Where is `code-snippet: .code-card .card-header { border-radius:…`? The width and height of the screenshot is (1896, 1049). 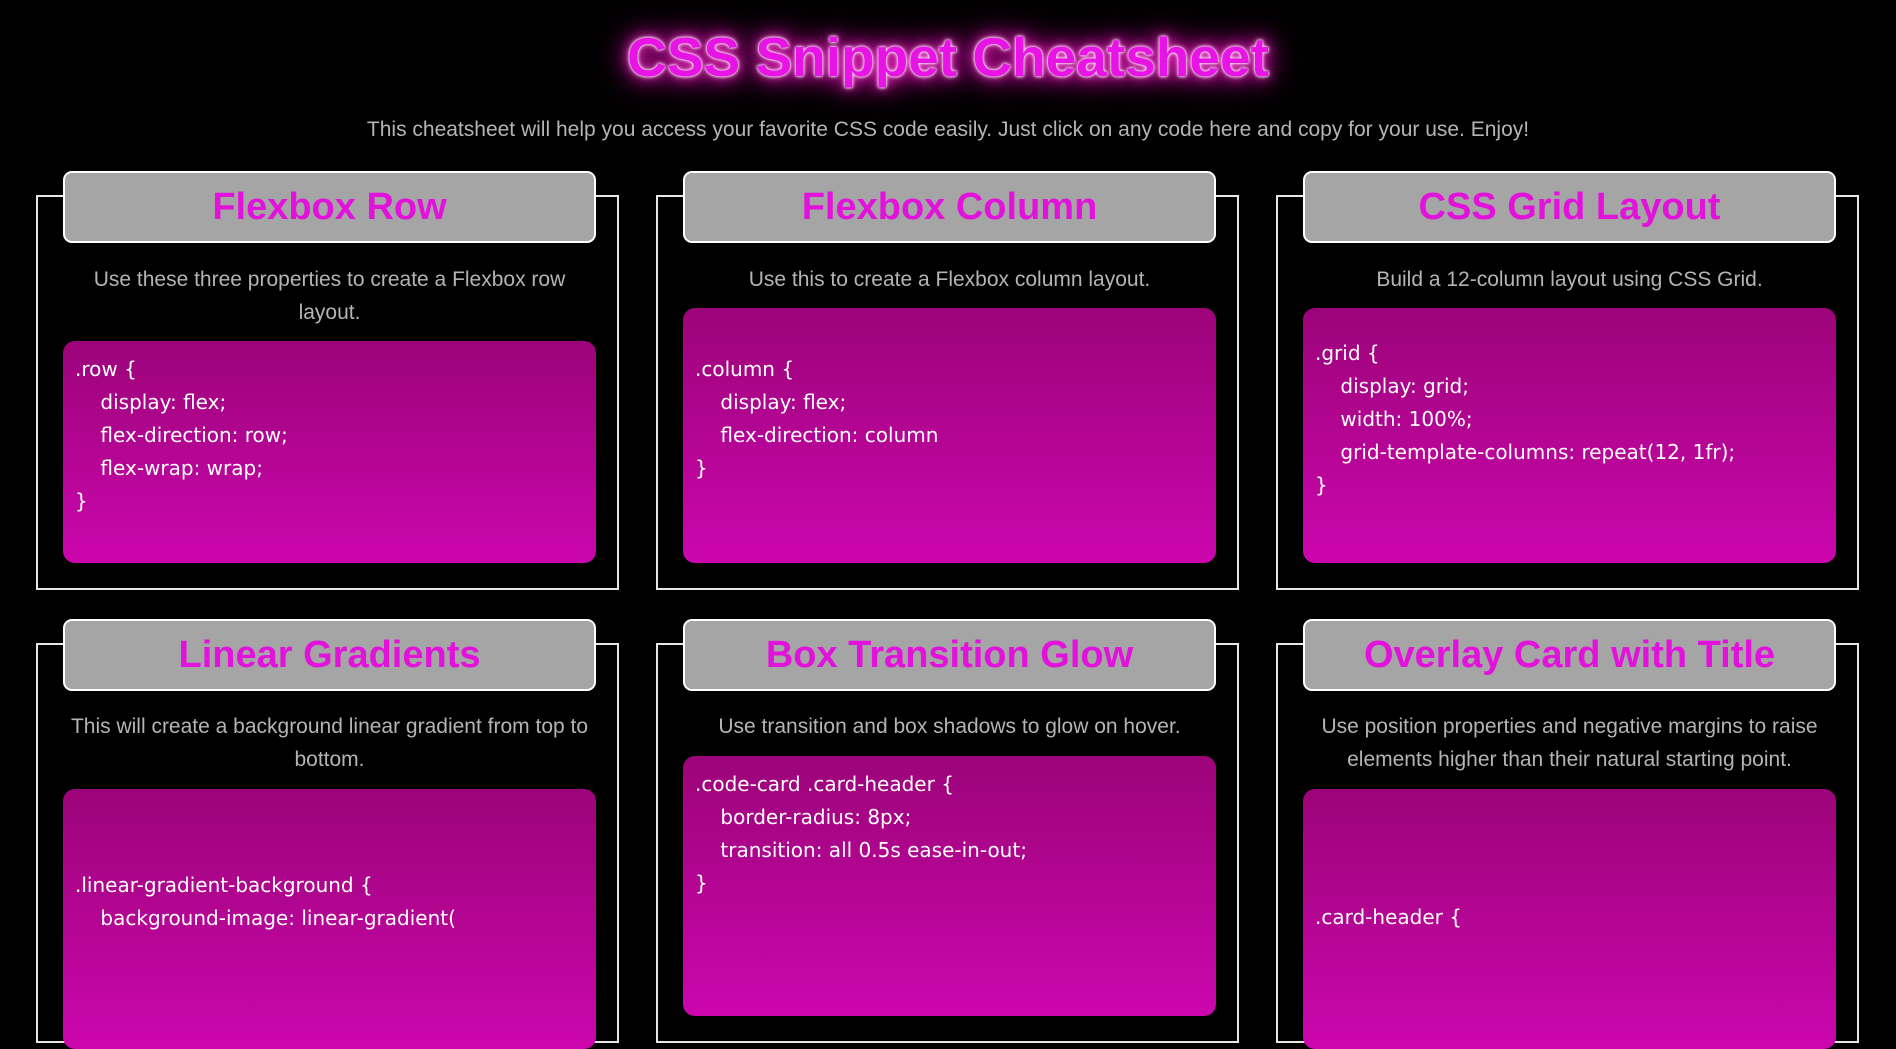 code-snippet: .code-card .card-header { border-radius:… is located at coordinates (949, 886).